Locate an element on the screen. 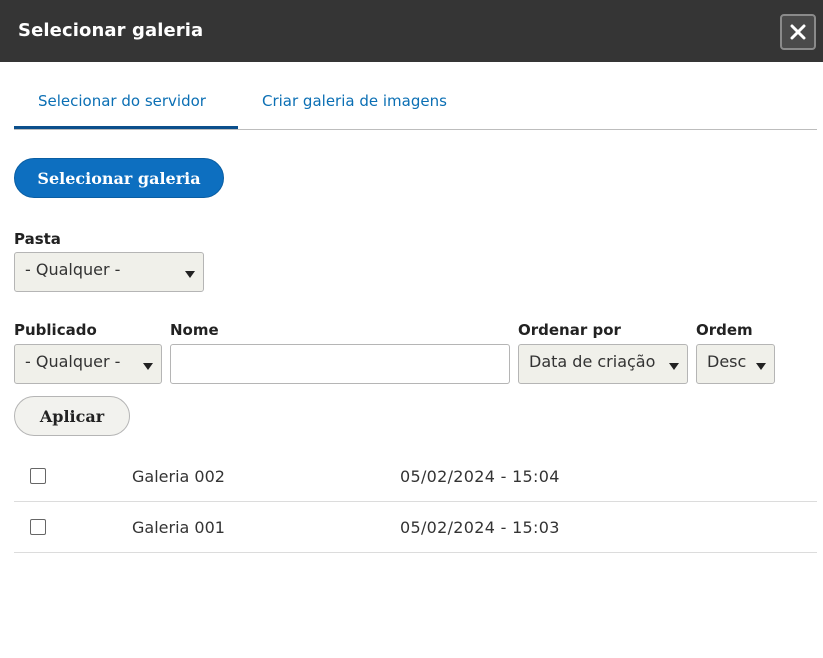 This screenshot has width=823, height=658. name-input is located at coordinates (340, 364).